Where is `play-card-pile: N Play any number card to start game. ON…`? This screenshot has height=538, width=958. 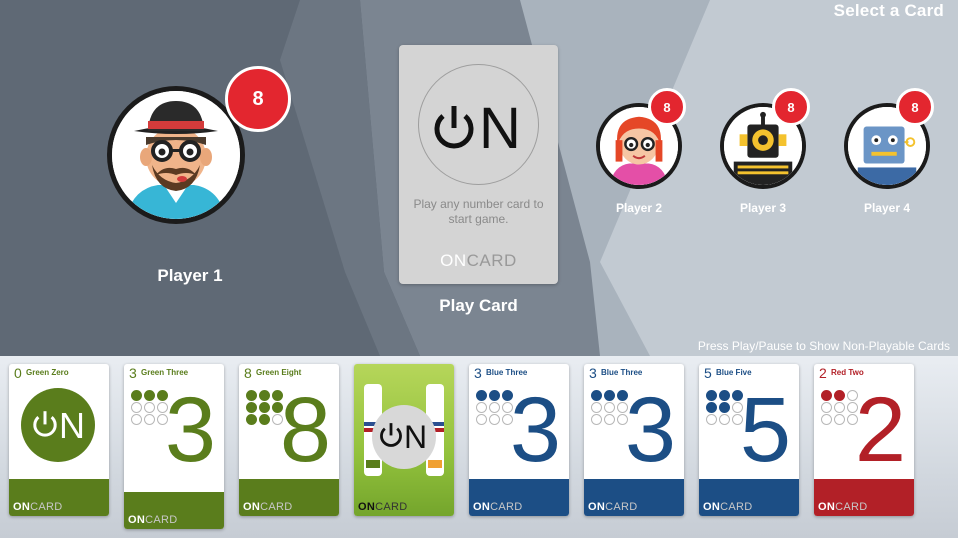 play-card-pile: N Play any number card to start game. ON… is located at coordinates (478, 164).